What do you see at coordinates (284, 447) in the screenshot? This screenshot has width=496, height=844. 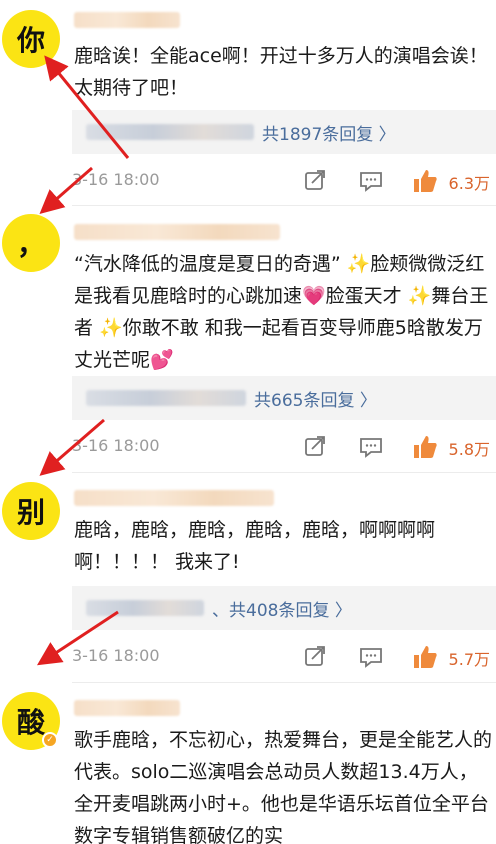 I see `comment-meta: 3-16 18:00 5.8万` at bounding box center [284, 447].